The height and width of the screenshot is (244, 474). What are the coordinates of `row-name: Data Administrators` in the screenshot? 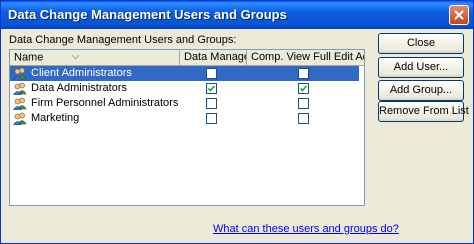 It's located at (79, 88).